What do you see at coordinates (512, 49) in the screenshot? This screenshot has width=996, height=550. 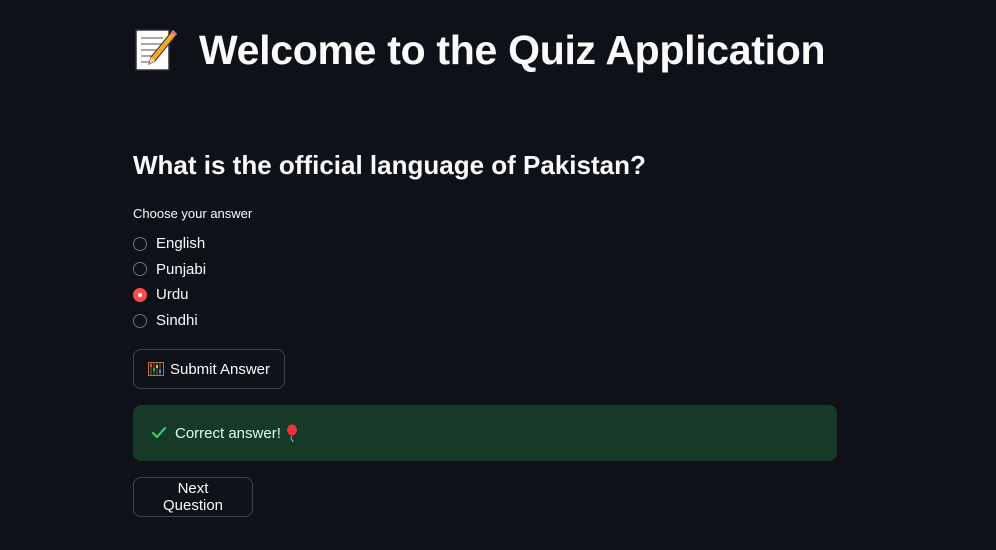 I see `title-text: Welcome to the Quiz Application` at bounding box center [512, 49].